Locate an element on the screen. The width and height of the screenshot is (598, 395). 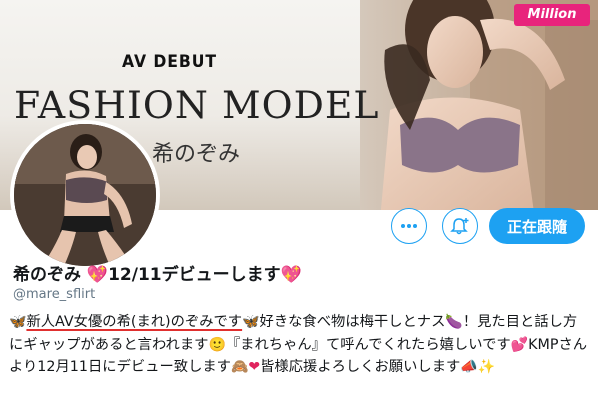
following-button: 正在跟隨 is located at coordinates (537, 226).